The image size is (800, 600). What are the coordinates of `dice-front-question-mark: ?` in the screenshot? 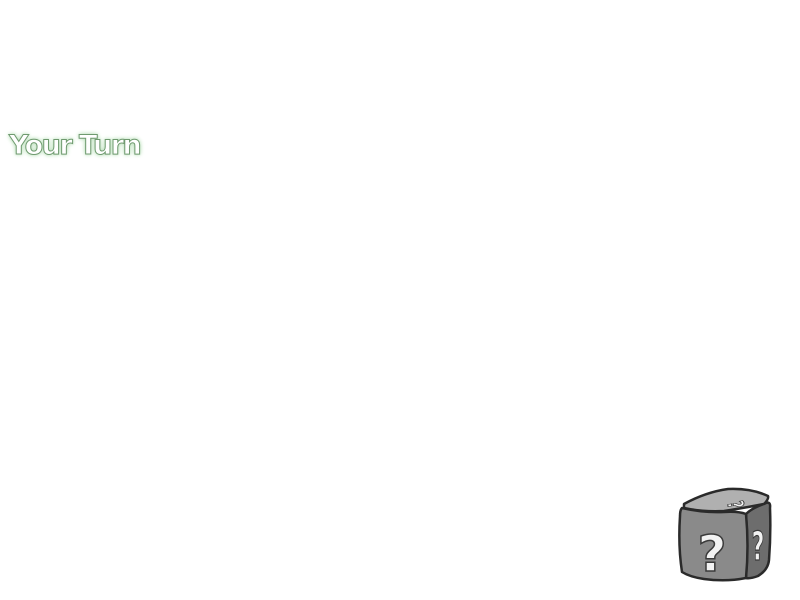 It's located at (711, 554).